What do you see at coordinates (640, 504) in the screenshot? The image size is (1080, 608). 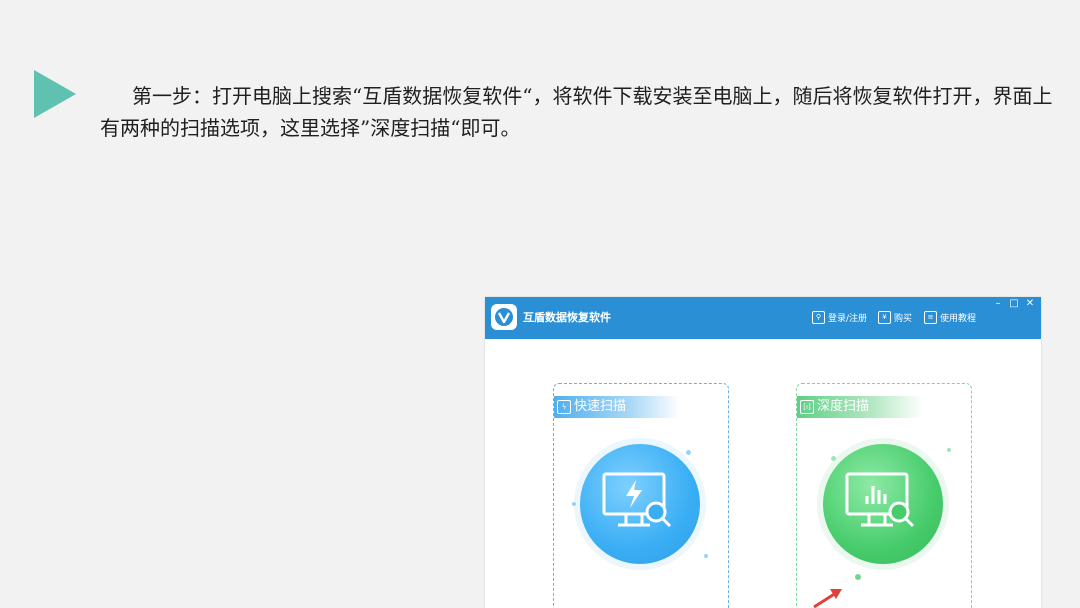 I see `lightning-monitor-icon` at bounding box center [640, 504].